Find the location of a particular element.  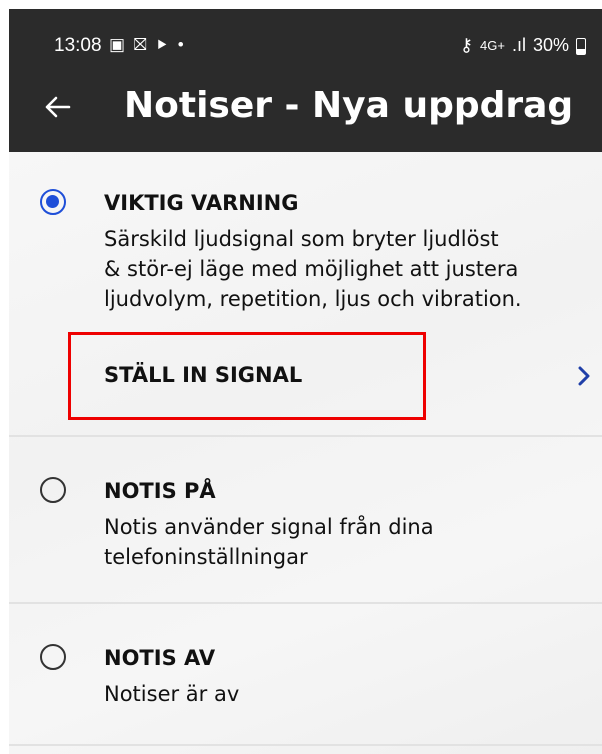

battery-level: 30% is located at coordinates (550, 45).